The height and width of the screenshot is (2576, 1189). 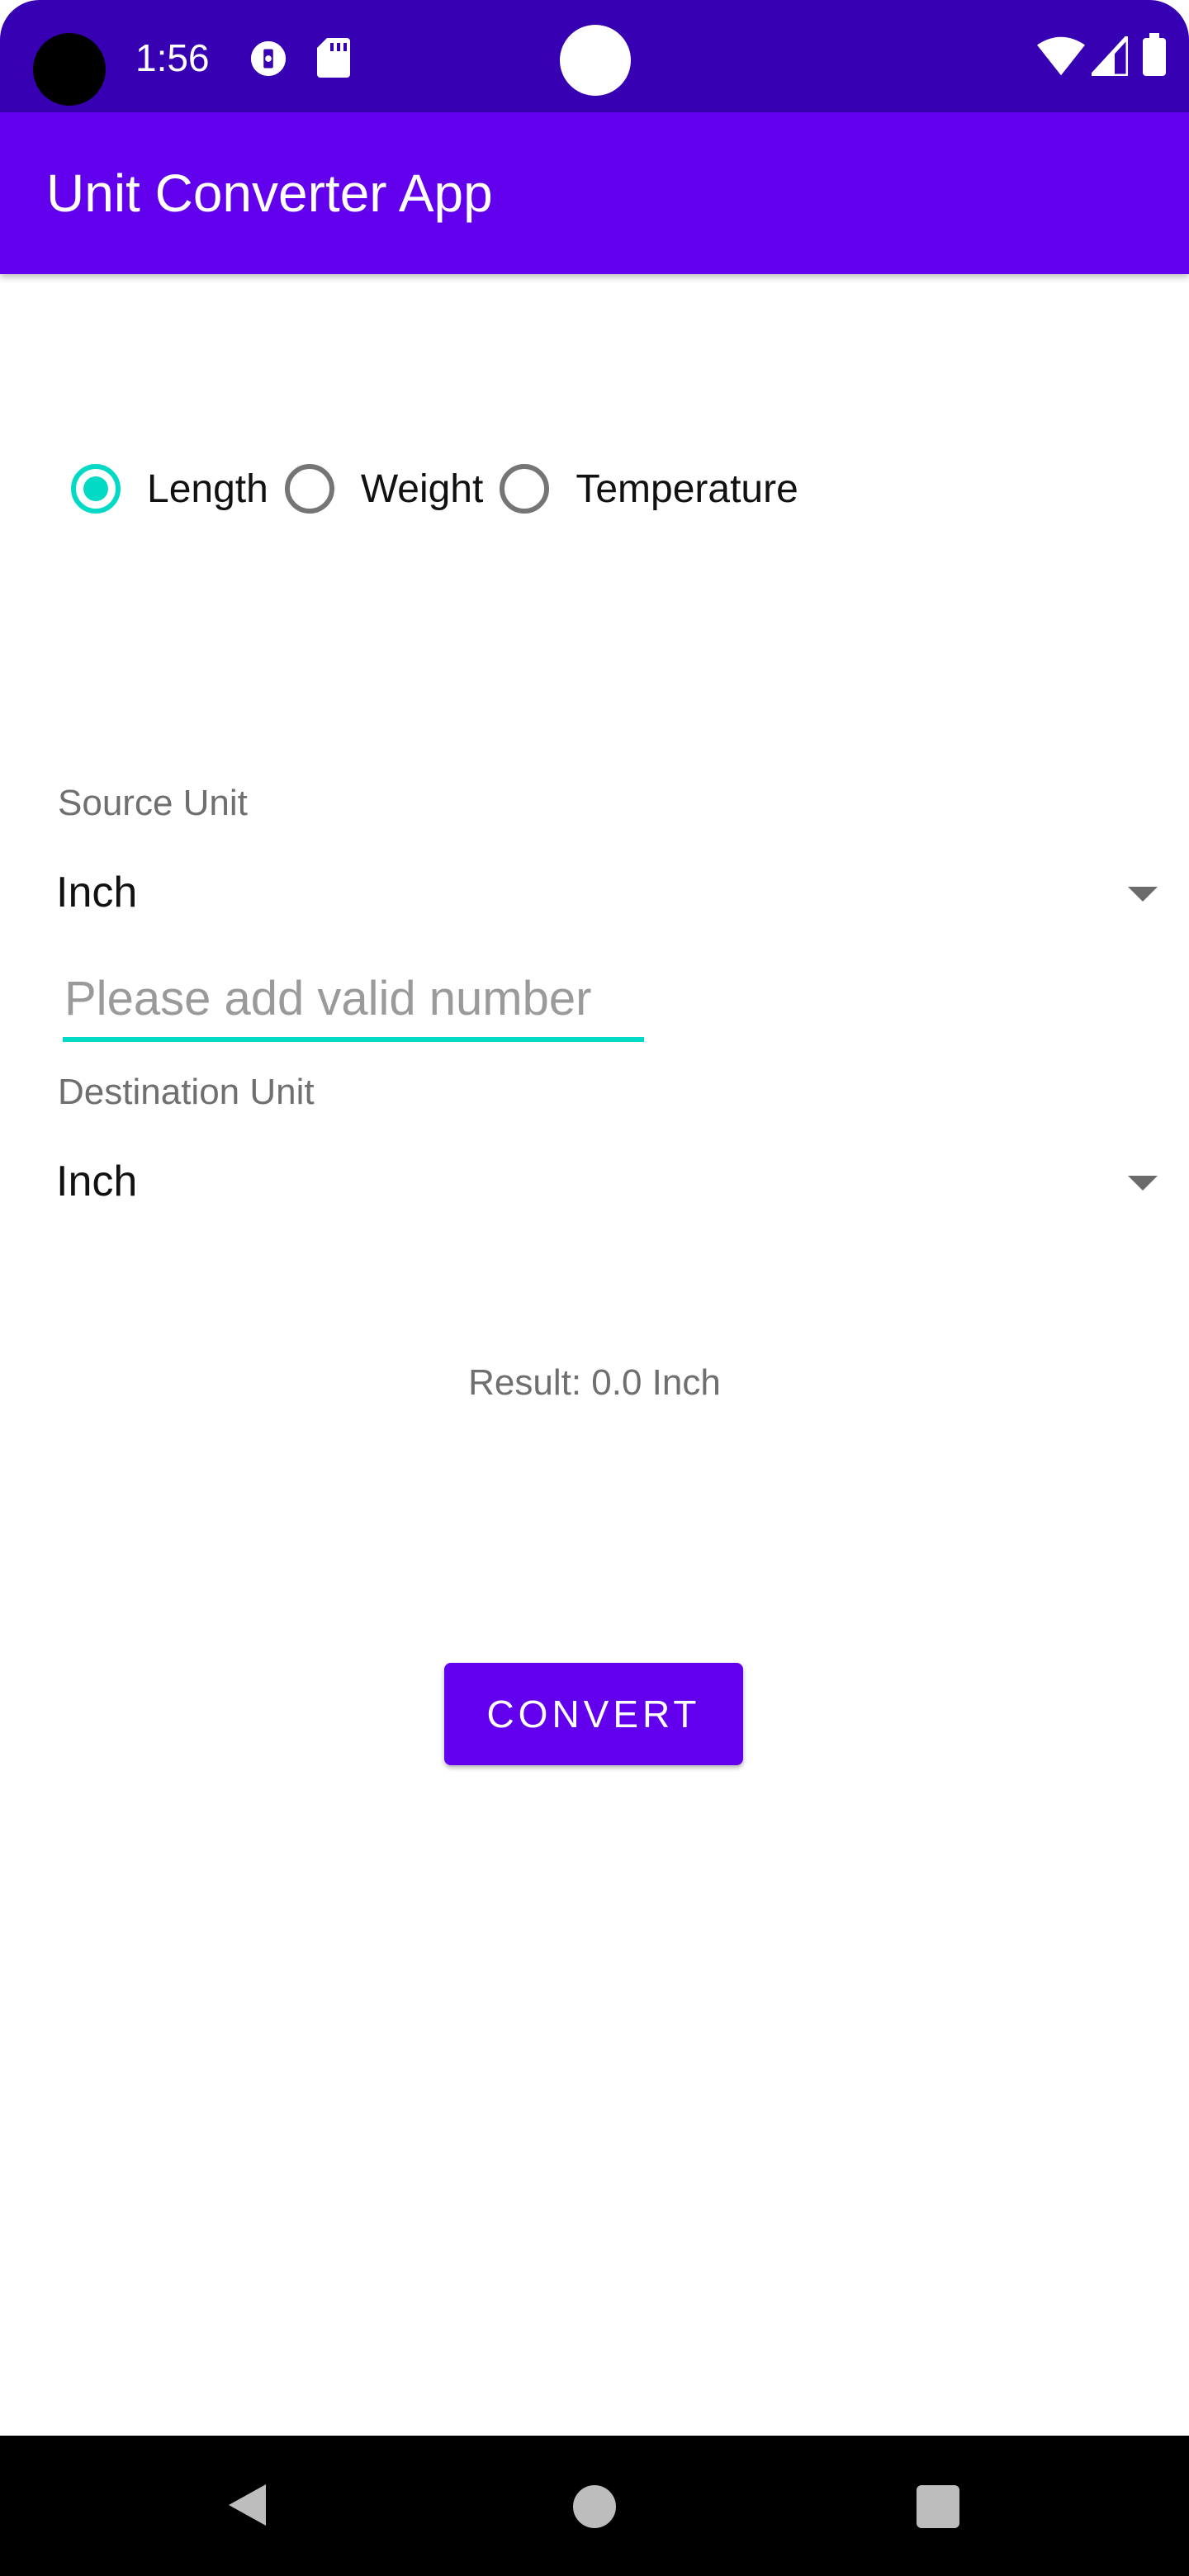 I want to click on radio-weight-label: Weight, so click(x=422, y=489).